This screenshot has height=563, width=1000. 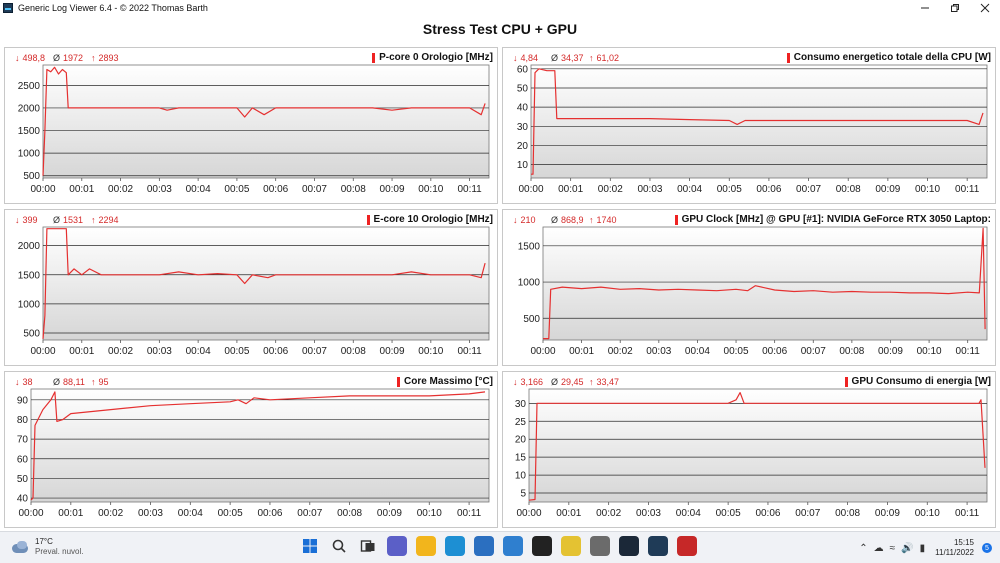 I want to click on y-tick-label: 30, so click(x=521, y=404).